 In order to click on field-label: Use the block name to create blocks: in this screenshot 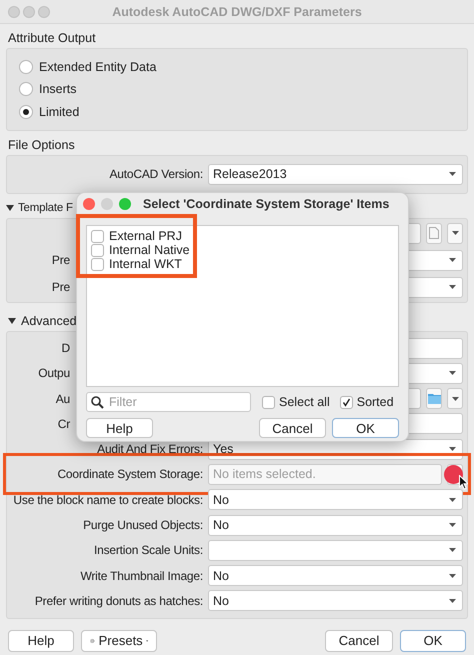, I will do `click(107, 499)`.